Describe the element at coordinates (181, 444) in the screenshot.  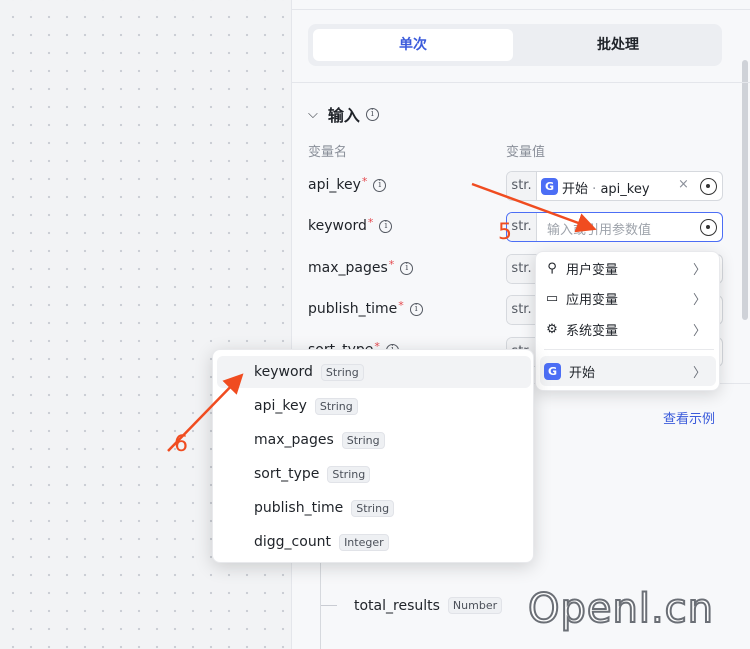
I see `annotation-step-6: 6` at that location.